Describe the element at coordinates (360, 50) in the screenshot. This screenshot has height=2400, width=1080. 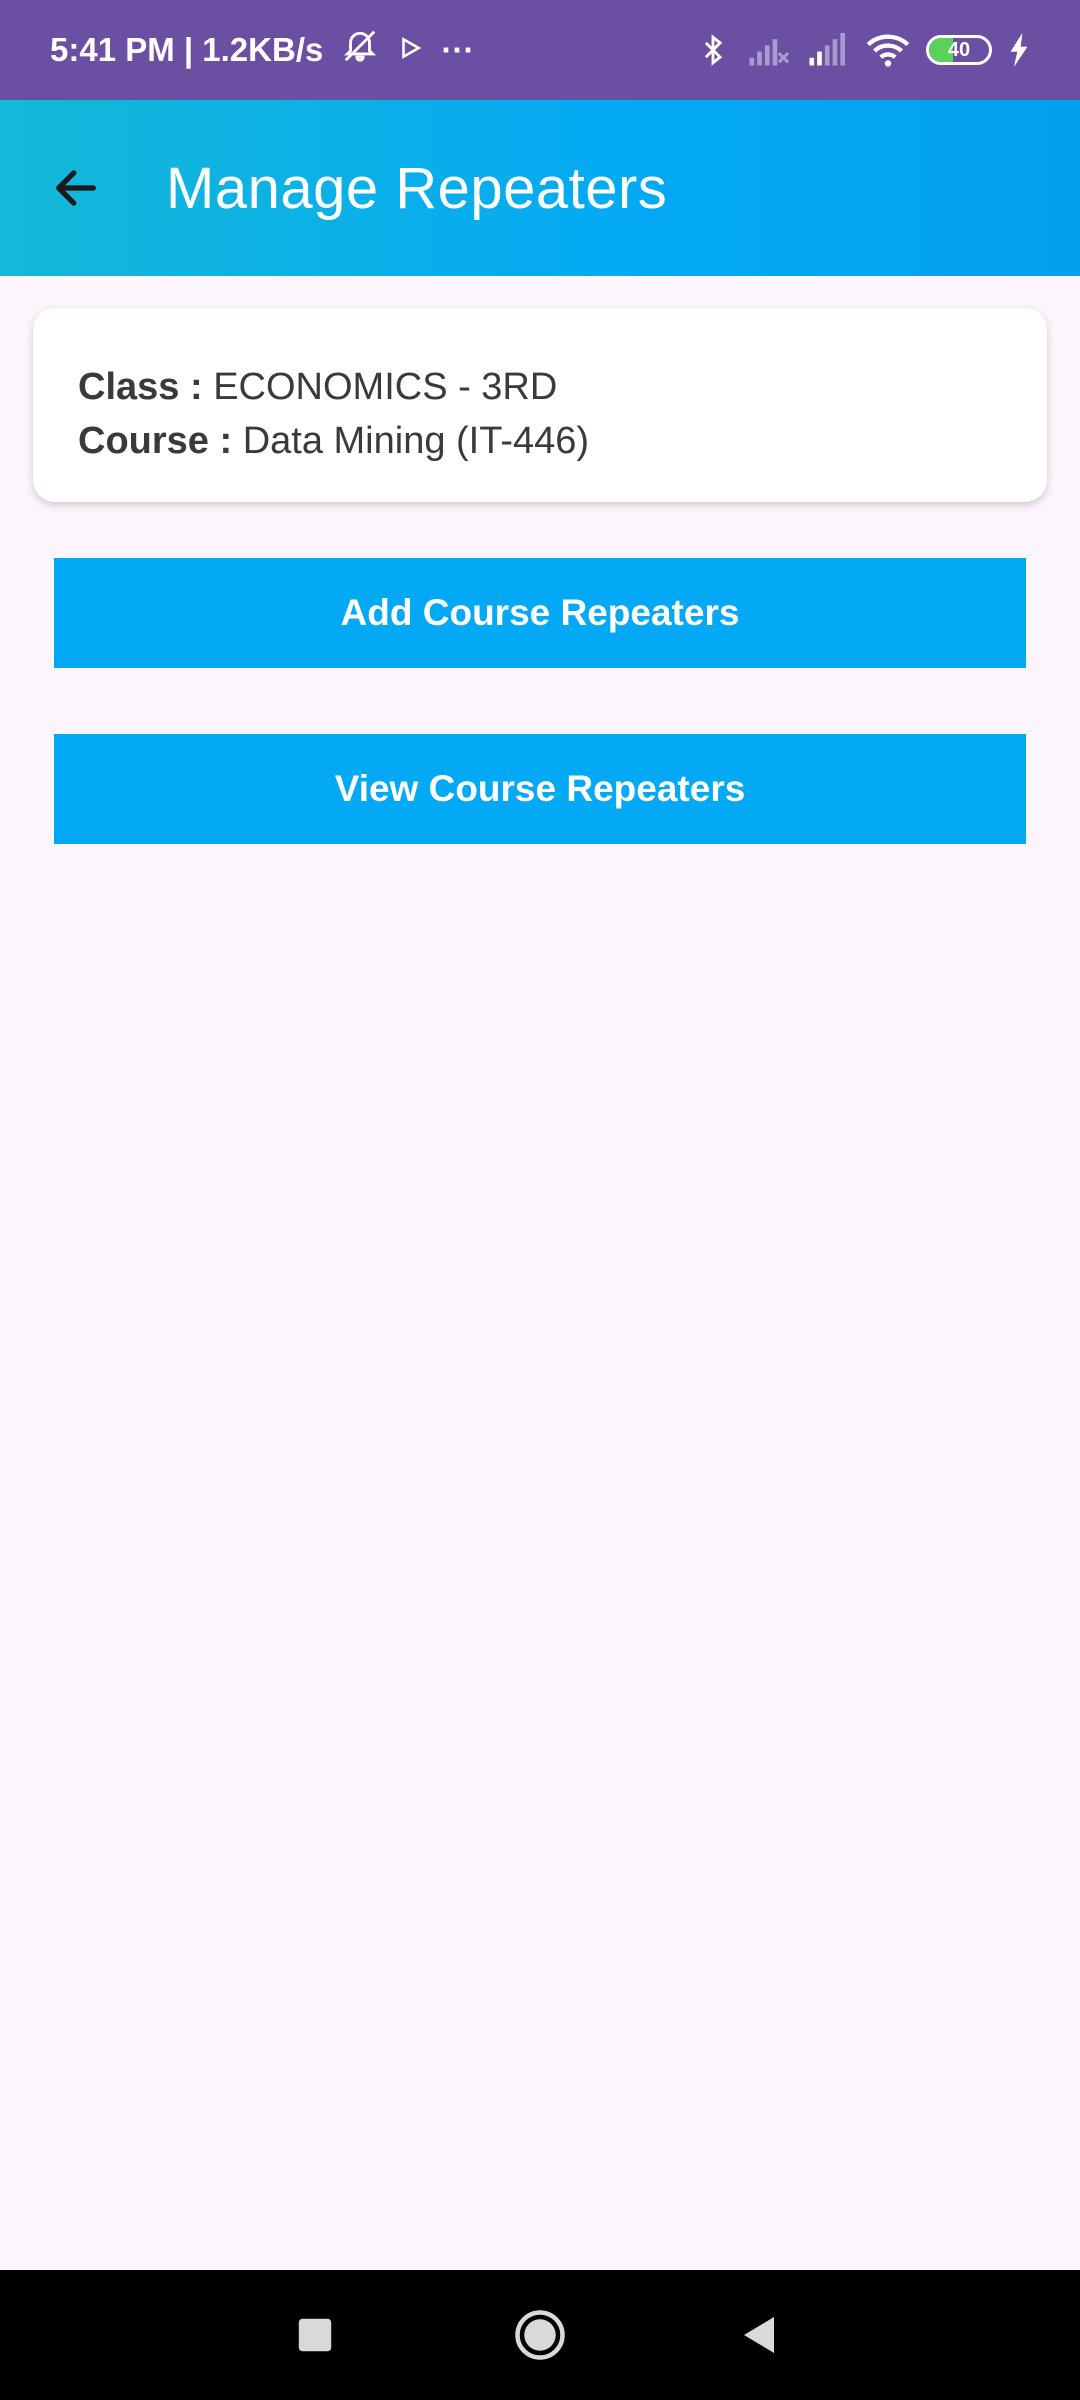
I see `alarm-off-icon` at that location.